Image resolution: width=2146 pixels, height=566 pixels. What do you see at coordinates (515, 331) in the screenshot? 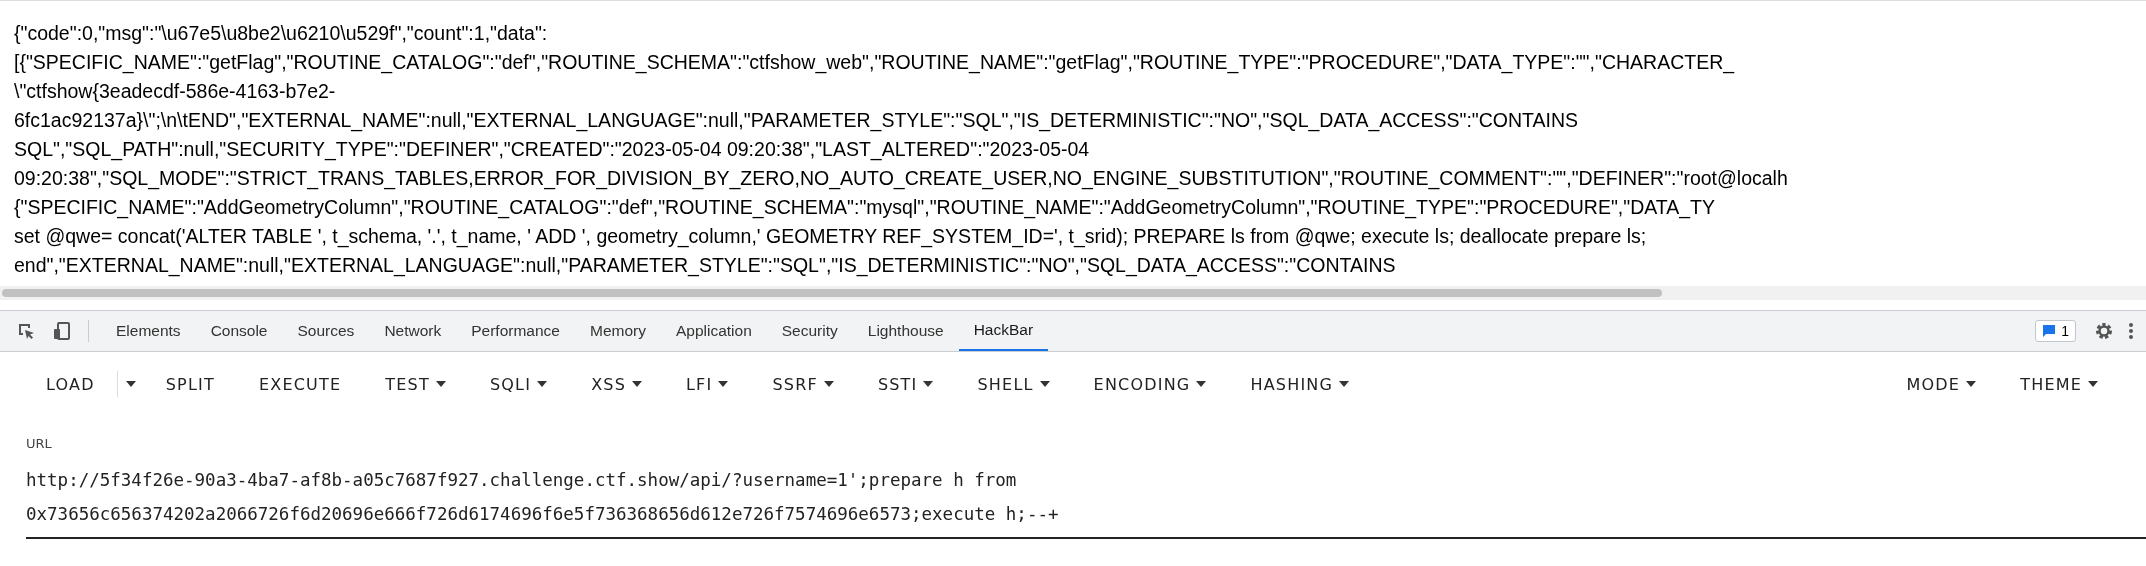
I see `devtools-tab: Performance` at bounding box center [515, 331].